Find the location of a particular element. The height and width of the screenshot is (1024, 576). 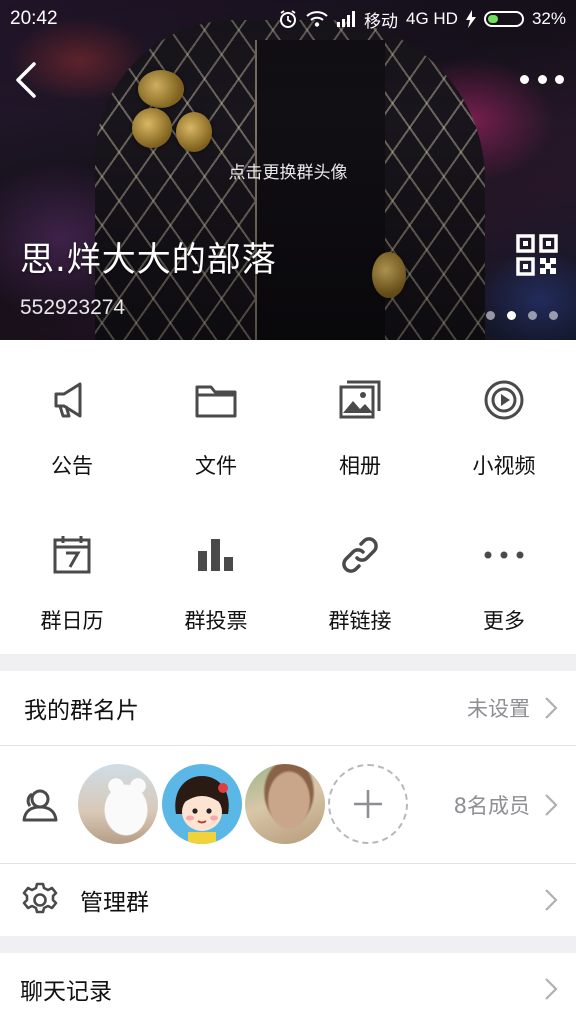

alarm-icon is located at coordinates (288, 19).